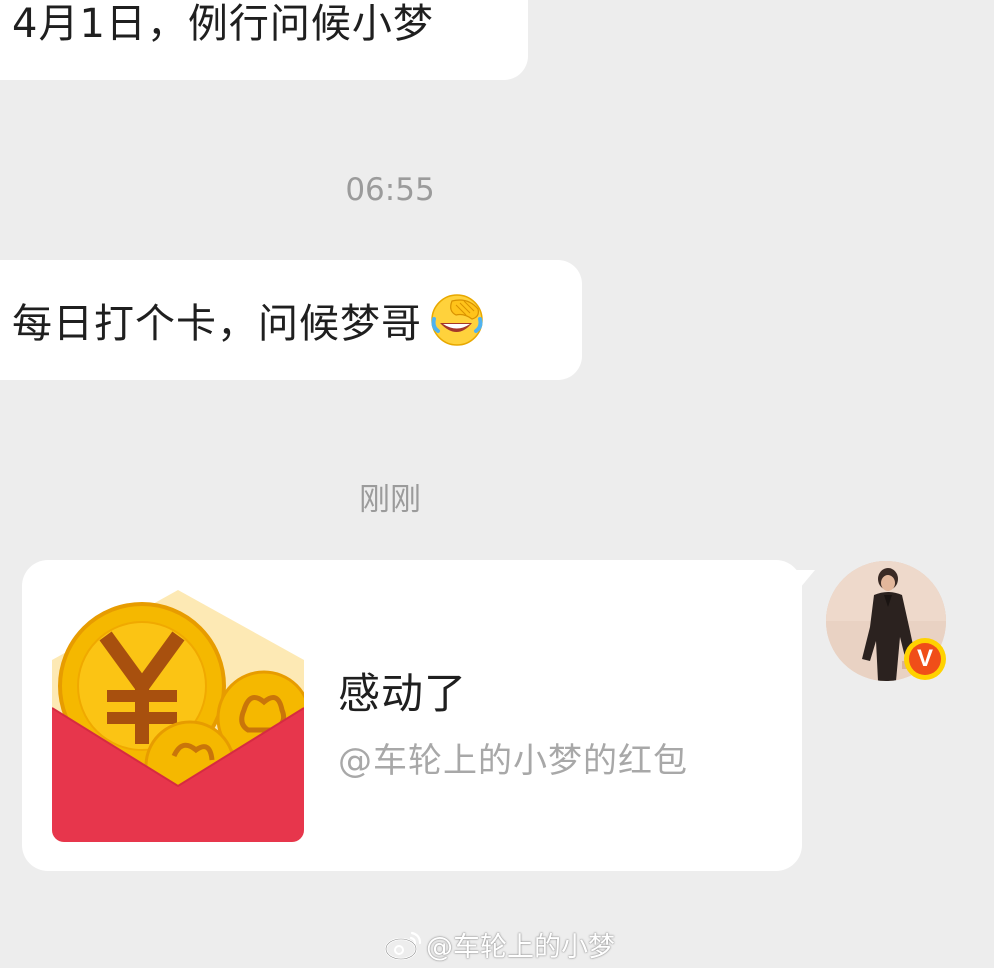 This screenshot has width=994, height=968. What do you see at coordinates (217, 324) in the screenshot?
I see `message-text: 每日打个卡，问候梦哥` at bounding box center [217, 324].